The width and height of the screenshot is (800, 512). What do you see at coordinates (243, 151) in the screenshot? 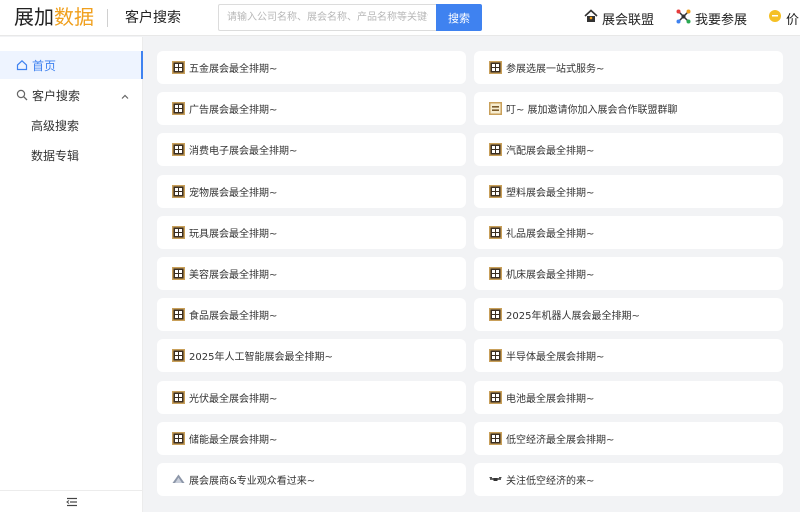
I see `content-card-label: 消费电子展会最全排期~` at bounding box center [243, 151].